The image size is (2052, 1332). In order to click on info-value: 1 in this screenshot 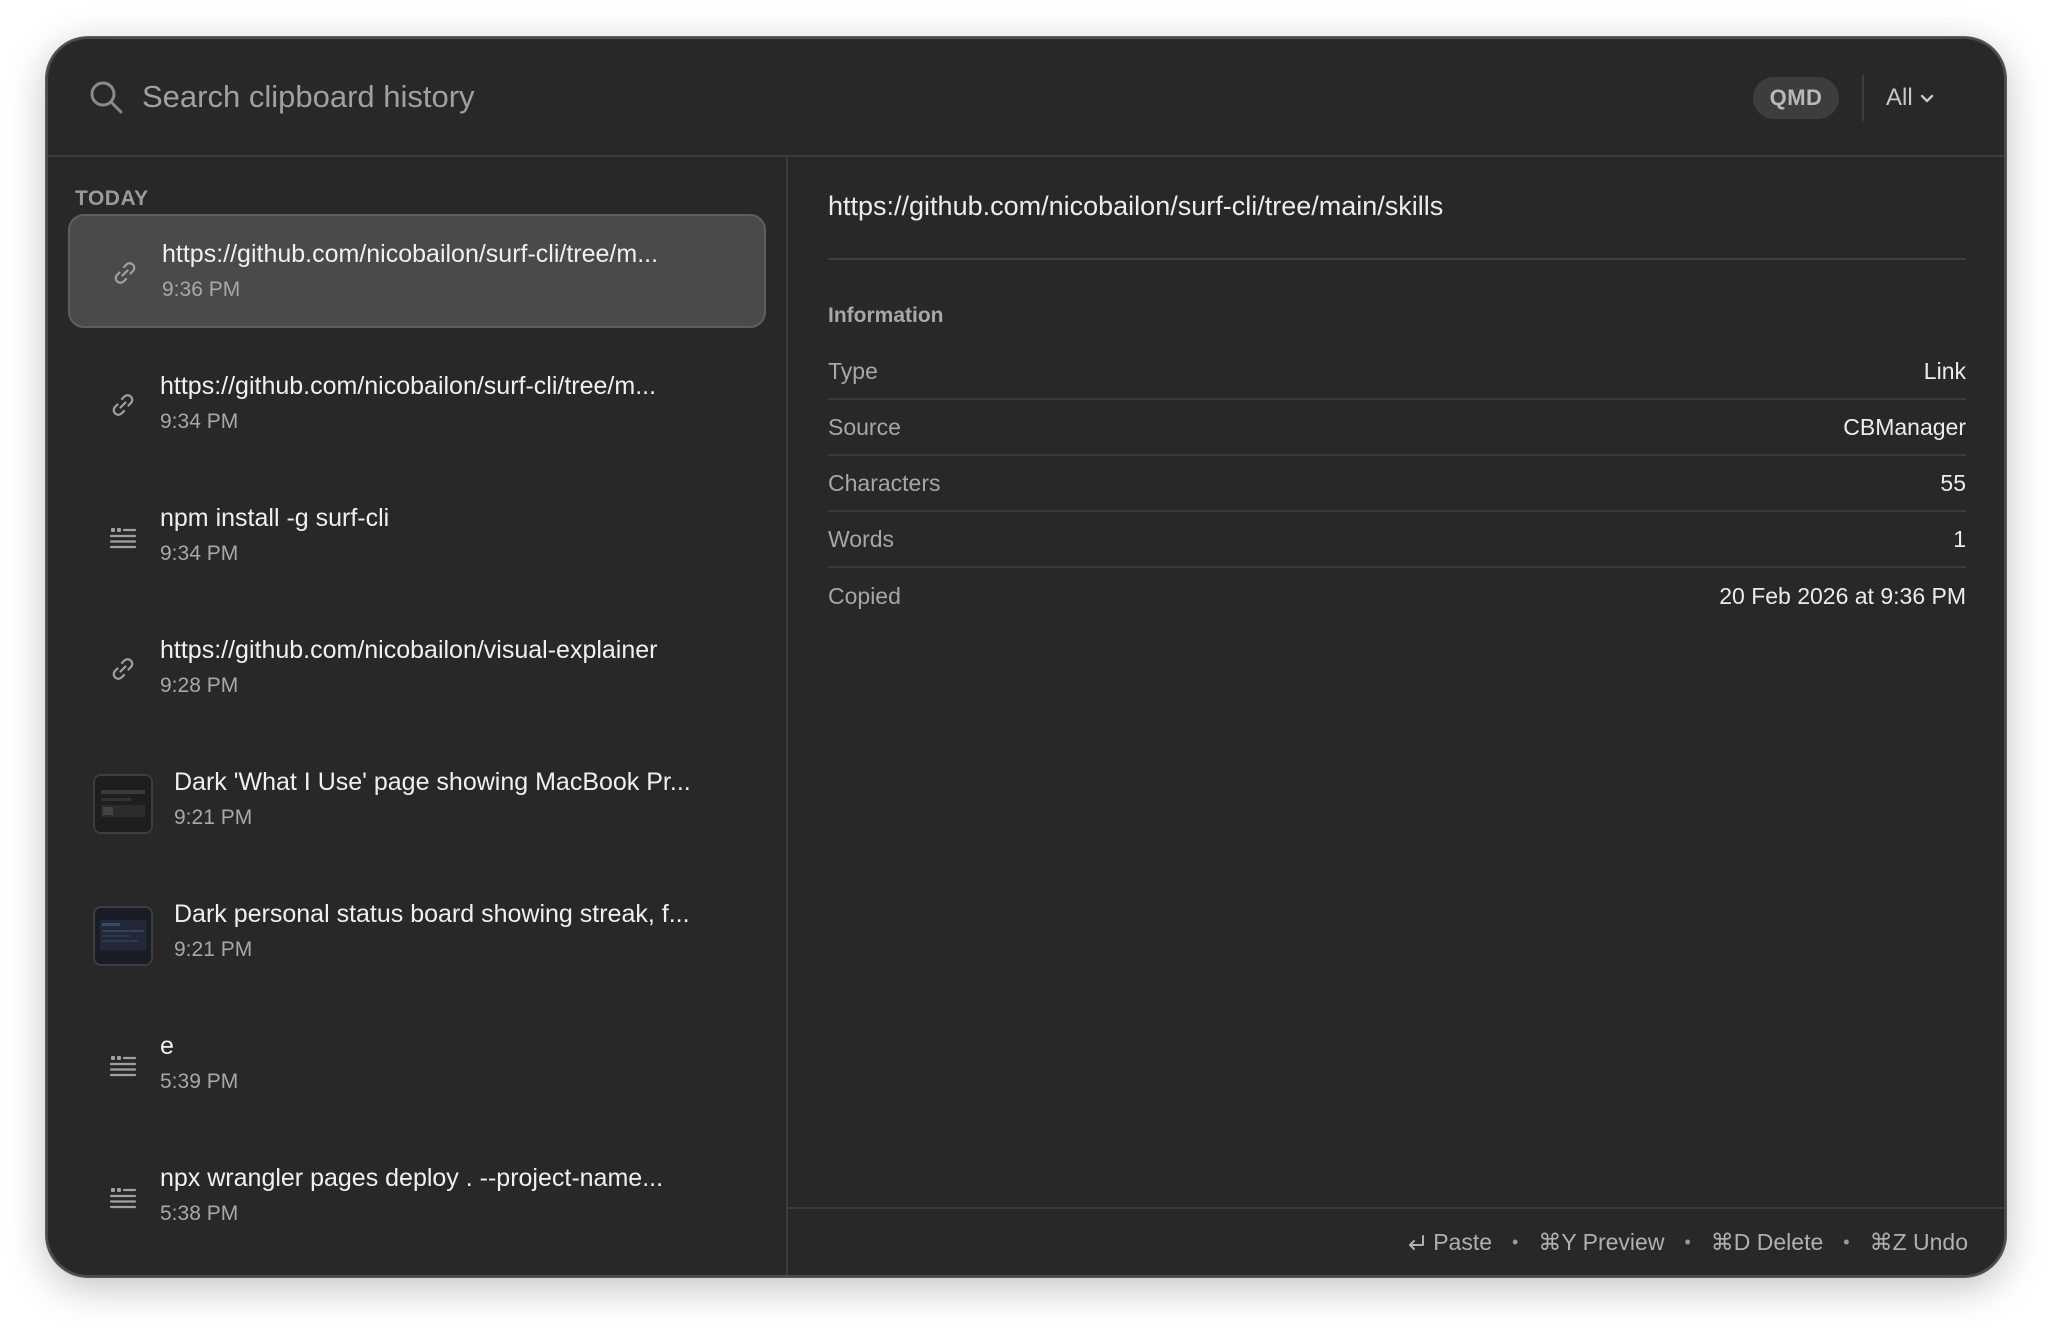, I will do `click(1959, 538)`.